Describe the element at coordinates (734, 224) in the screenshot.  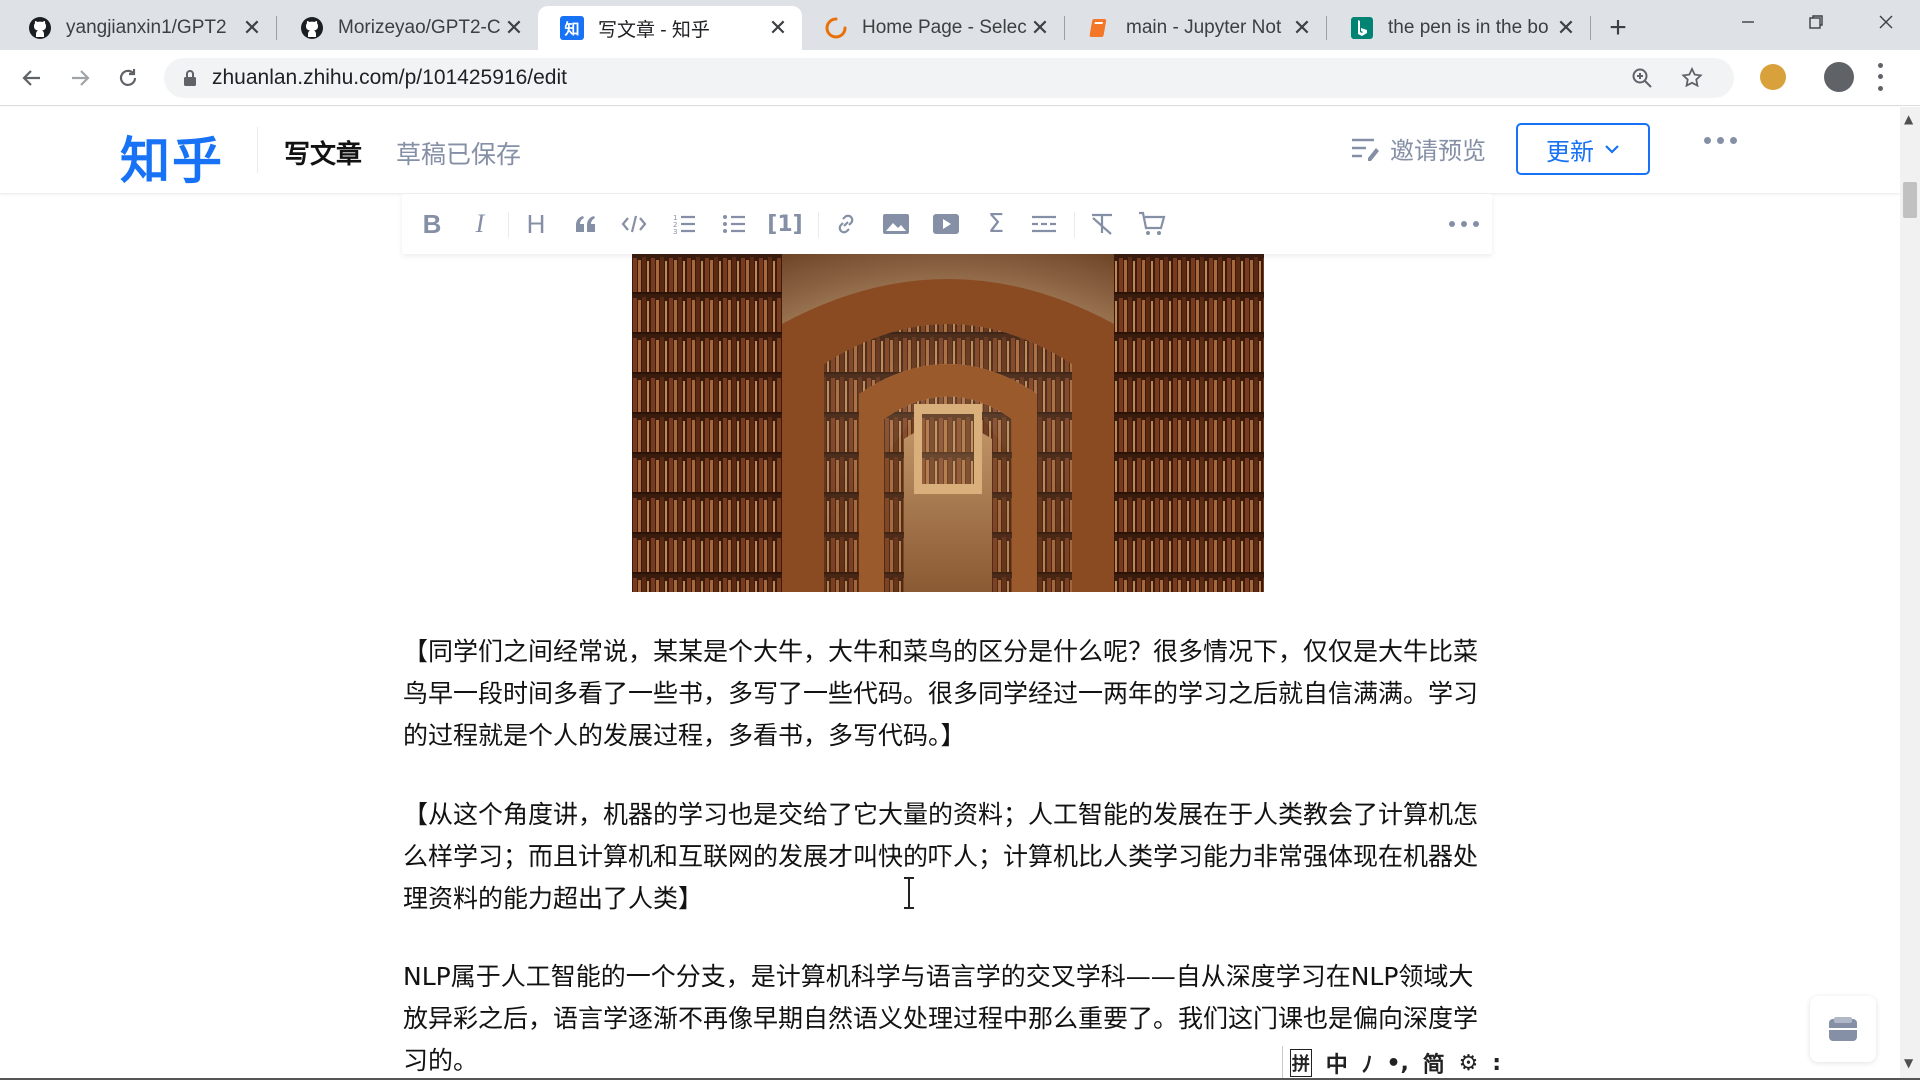
I see `bullet-list-icon` at that location.